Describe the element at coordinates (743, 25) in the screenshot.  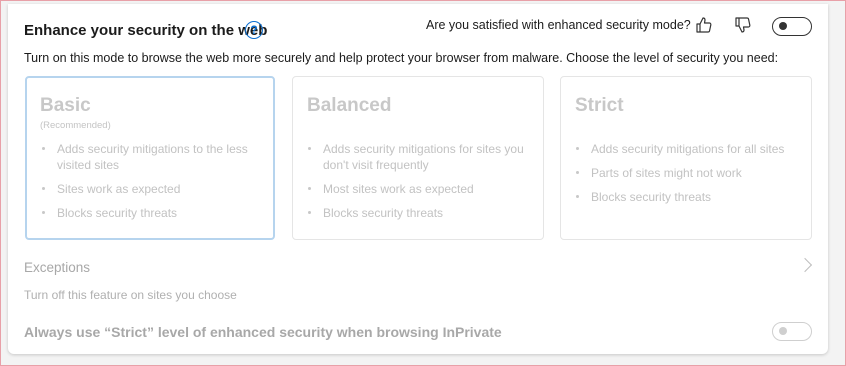
I see `thumbs-down-icon` at that location.